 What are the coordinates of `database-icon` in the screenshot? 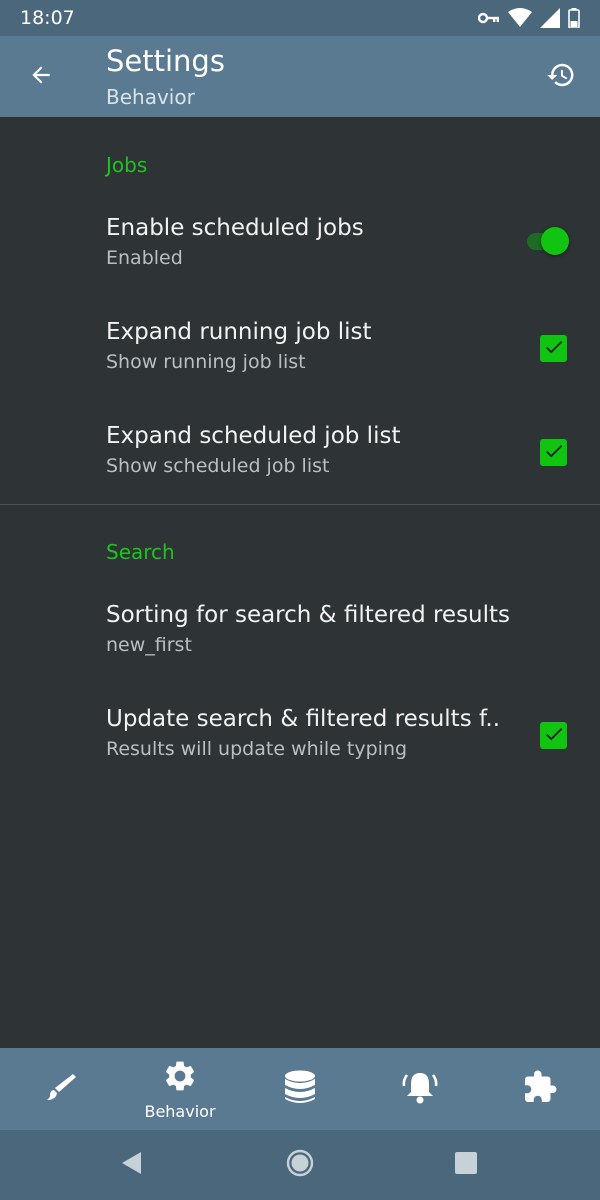 It's located at (300, 1089).